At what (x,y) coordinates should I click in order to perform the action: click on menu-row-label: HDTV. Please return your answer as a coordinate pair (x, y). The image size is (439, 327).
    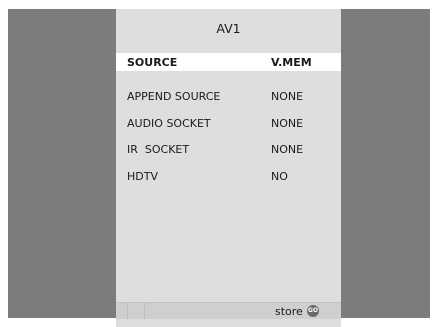
    Looking at the image, I should click on (142, 176).